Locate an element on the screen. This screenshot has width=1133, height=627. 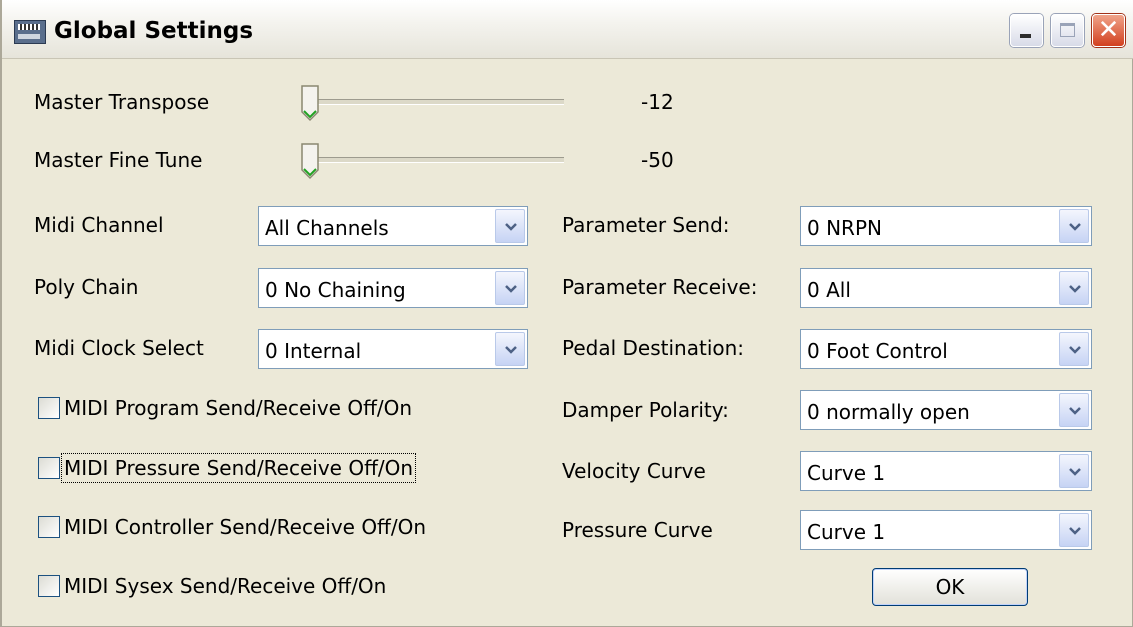
midi-sysex-label: MIDI Sysex Send/Receive Off/On is located at coordinates (225, 586).